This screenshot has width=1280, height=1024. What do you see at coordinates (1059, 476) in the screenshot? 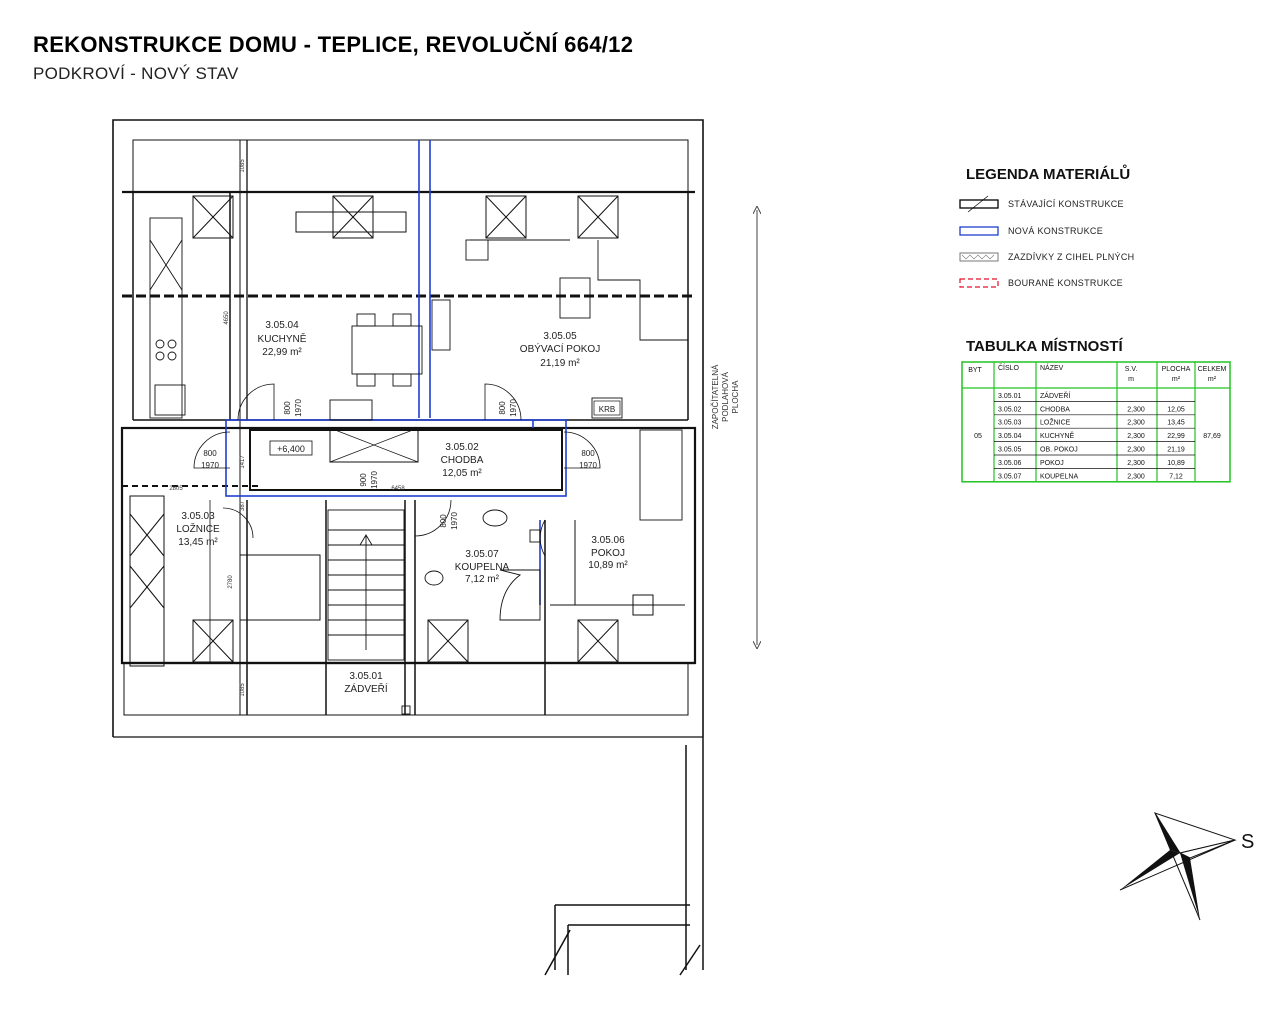
I see `table-cell: KOUPELNA` at bounding box center [1059, 476].